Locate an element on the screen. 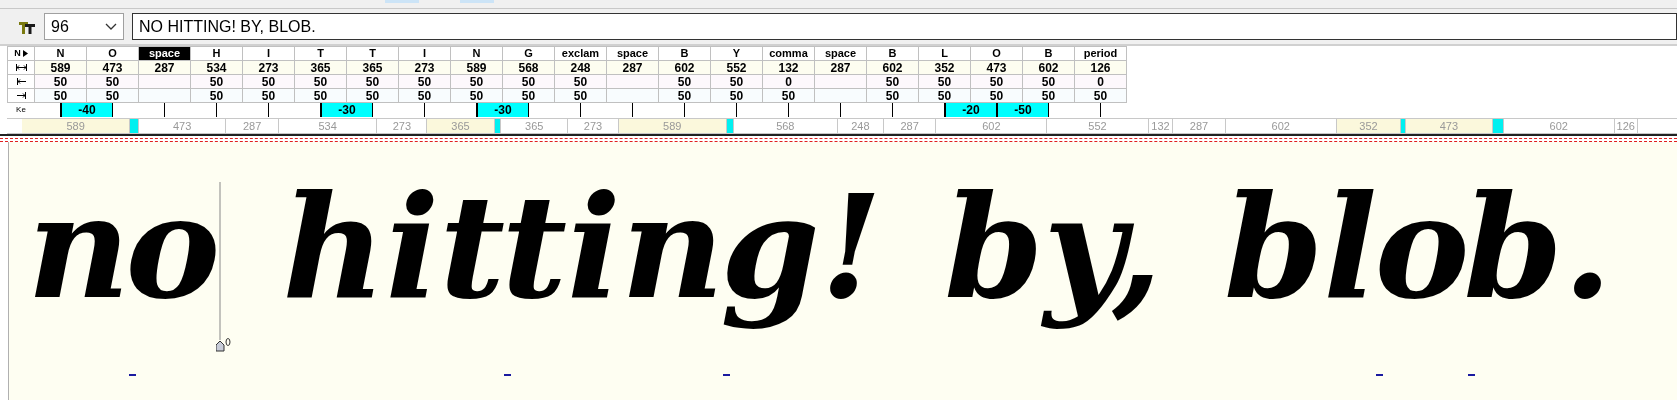  glyph-name-header: G is located at coordinates (529, 54).